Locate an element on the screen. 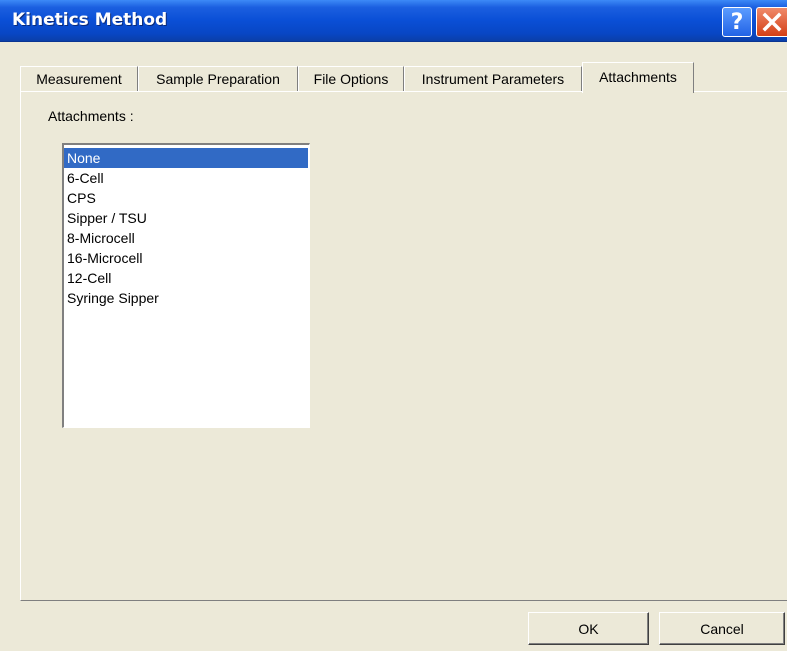  ok-button-label: OK is located at coordinates (588, 628).